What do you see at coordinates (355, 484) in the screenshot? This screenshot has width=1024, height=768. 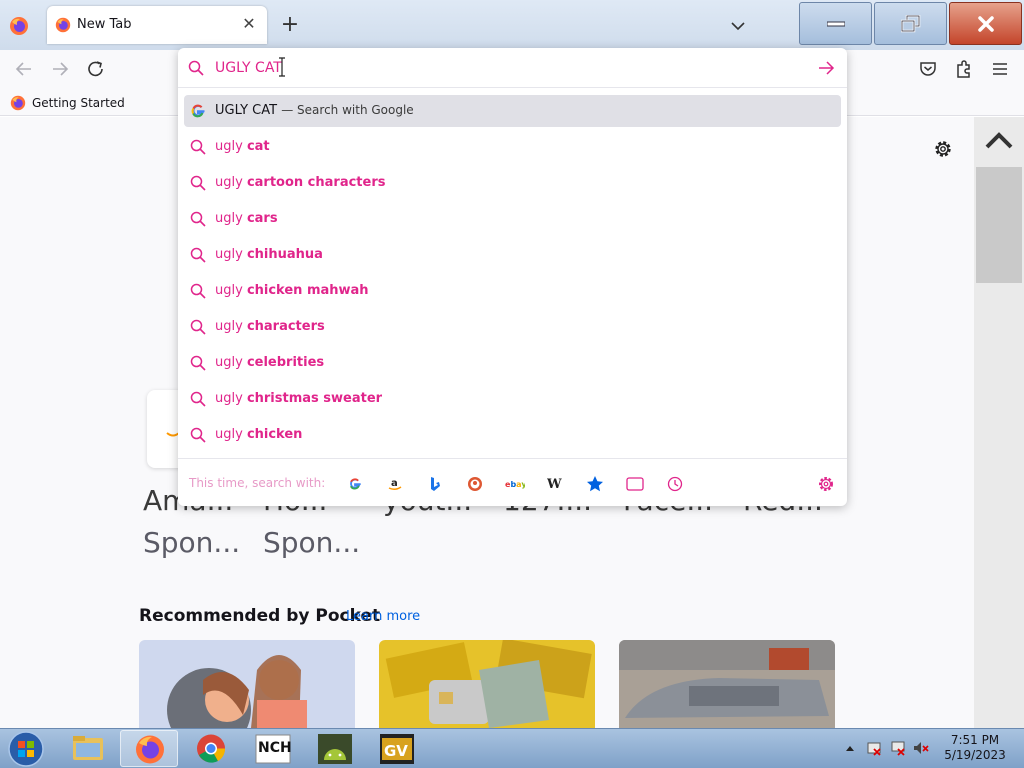 I see `google-engine-icon` at bounding box center [355, 484].